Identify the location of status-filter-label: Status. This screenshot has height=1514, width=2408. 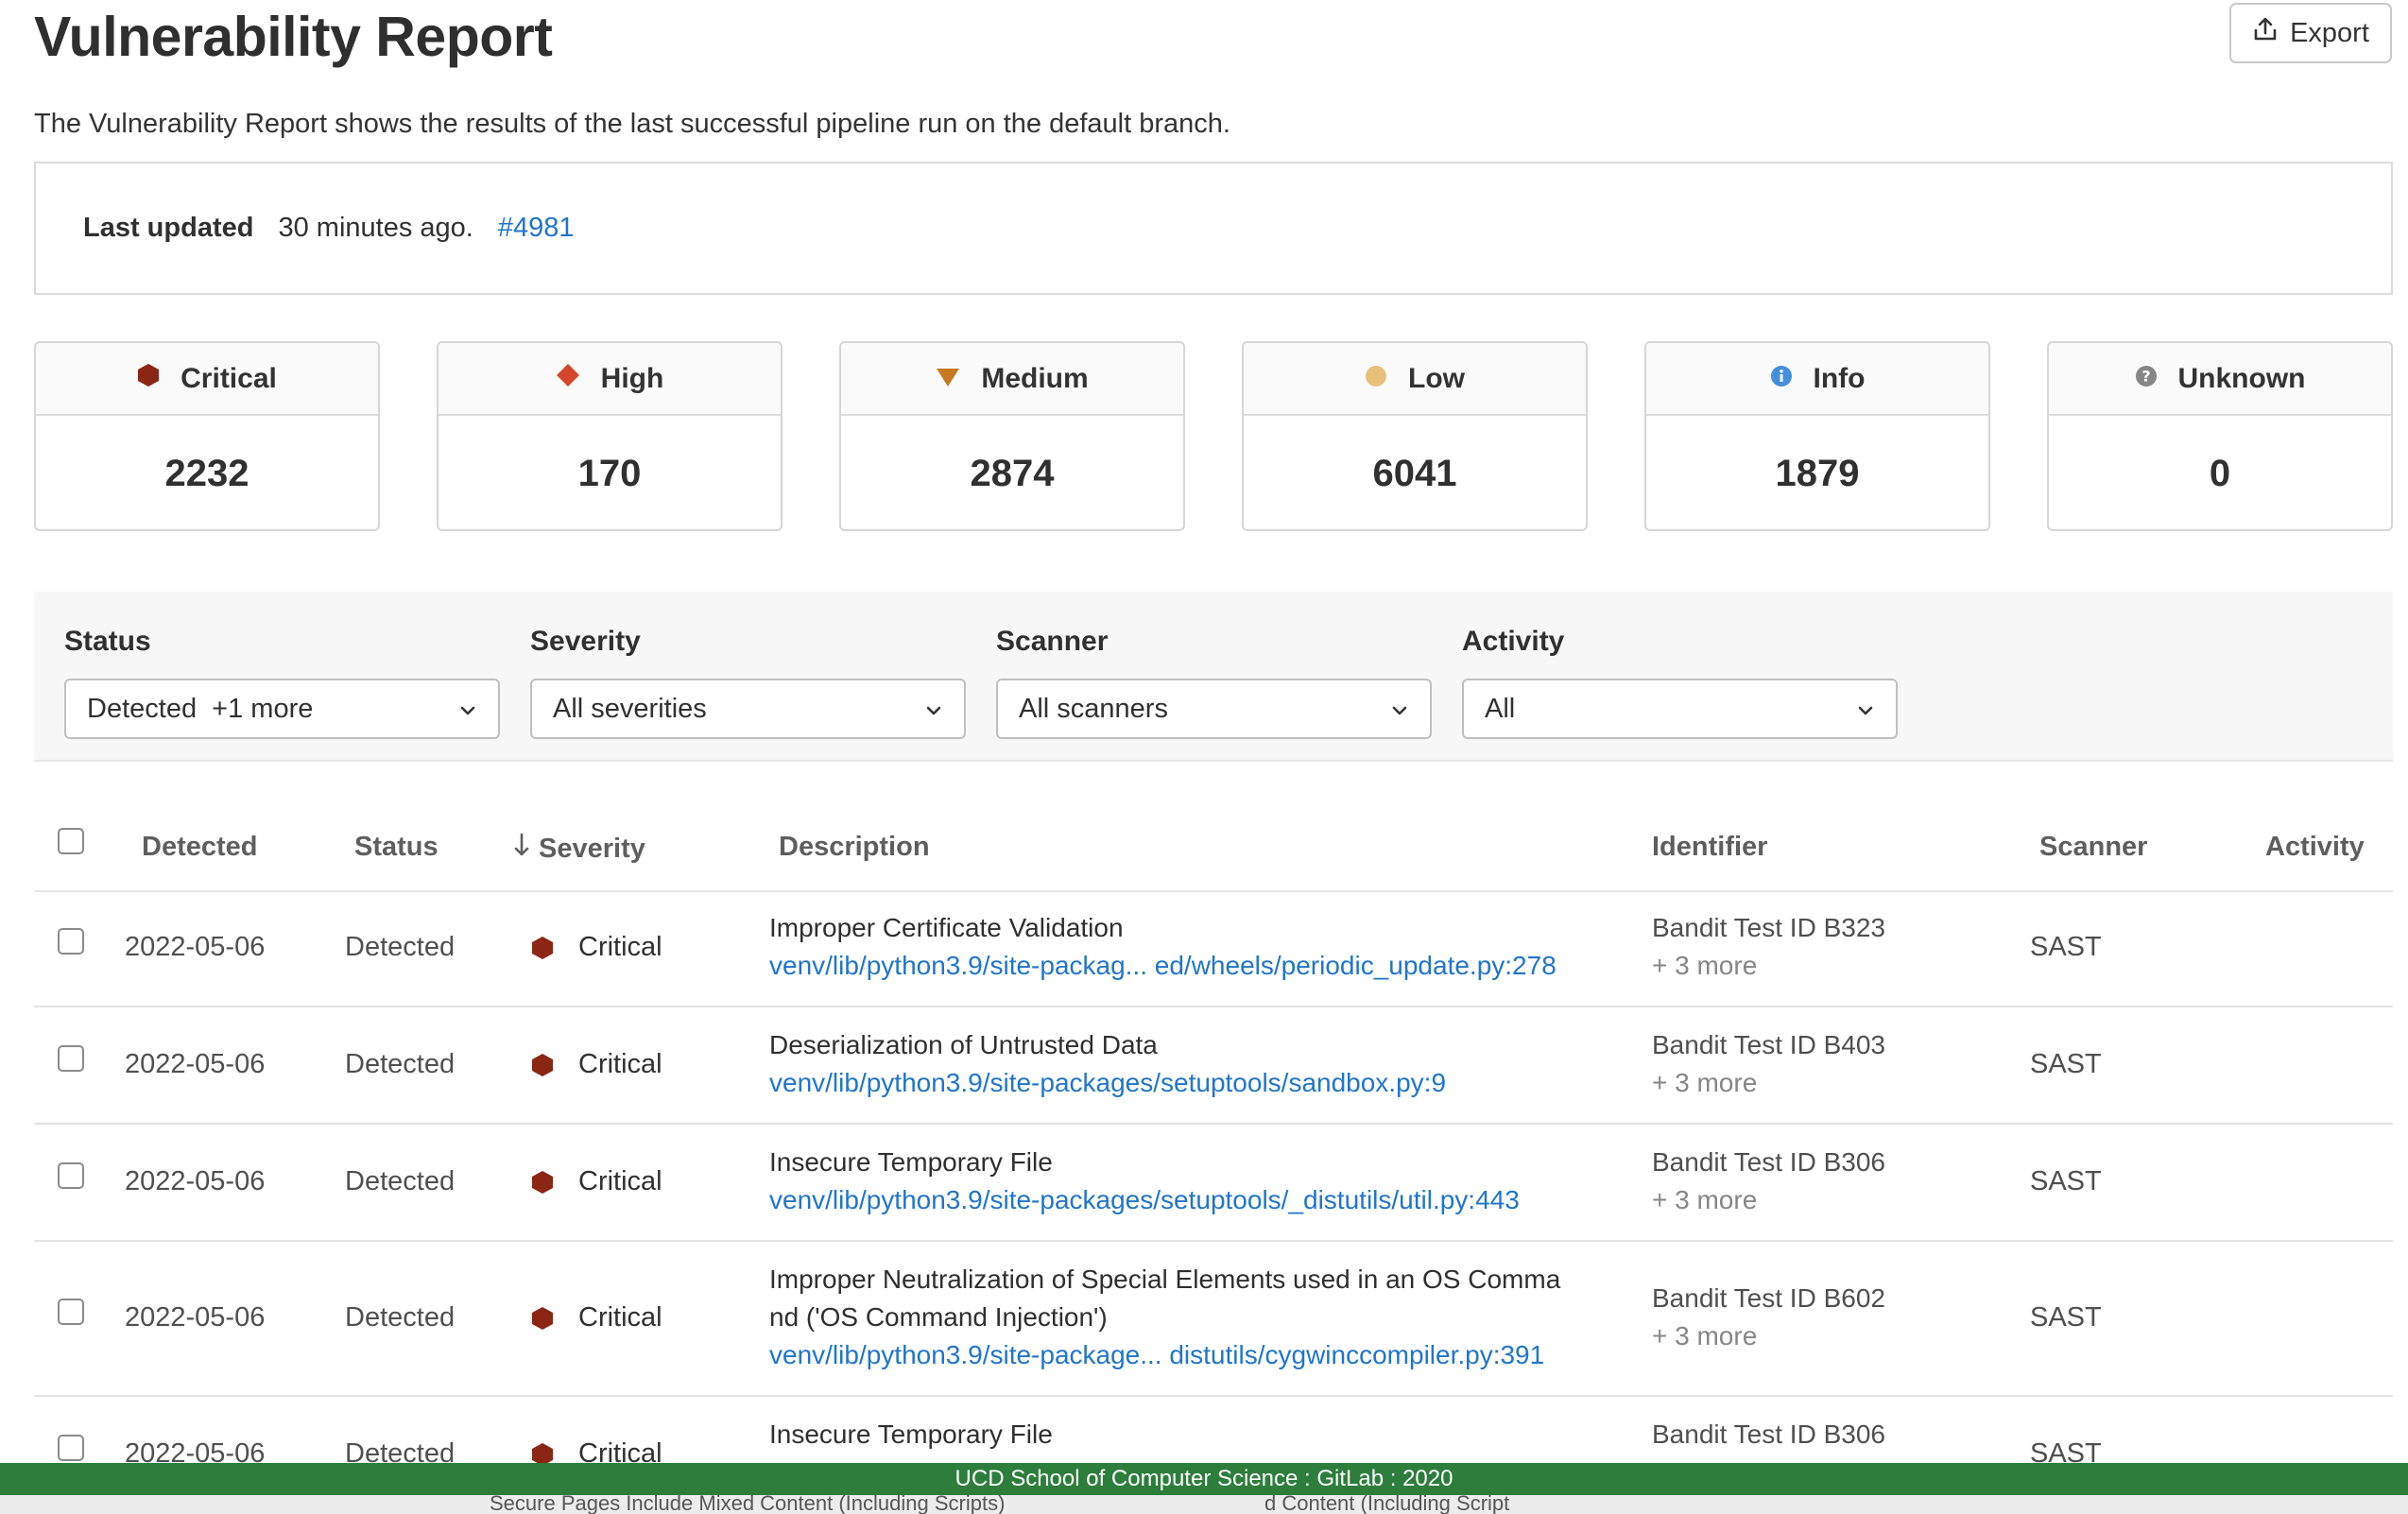
(108, 641).